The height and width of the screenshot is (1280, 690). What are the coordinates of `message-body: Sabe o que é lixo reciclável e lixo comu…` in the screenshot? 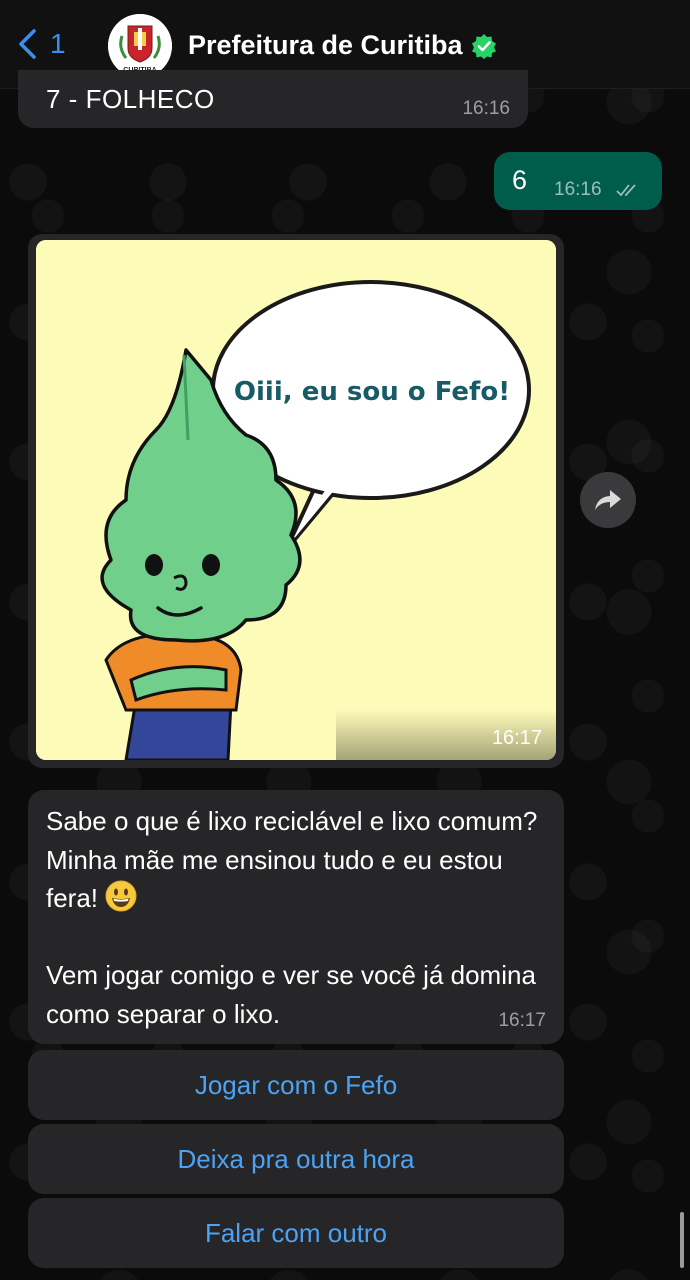 It's located at (296, 917).